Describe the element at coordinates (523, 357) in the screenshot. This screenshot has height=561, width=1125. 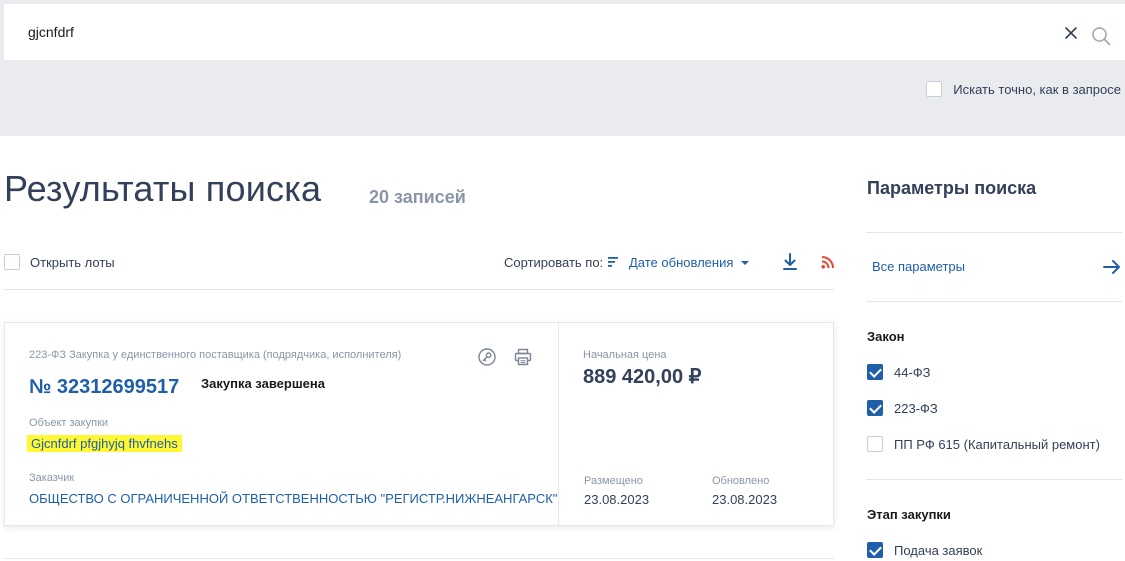
I see `print-icon` at that location.